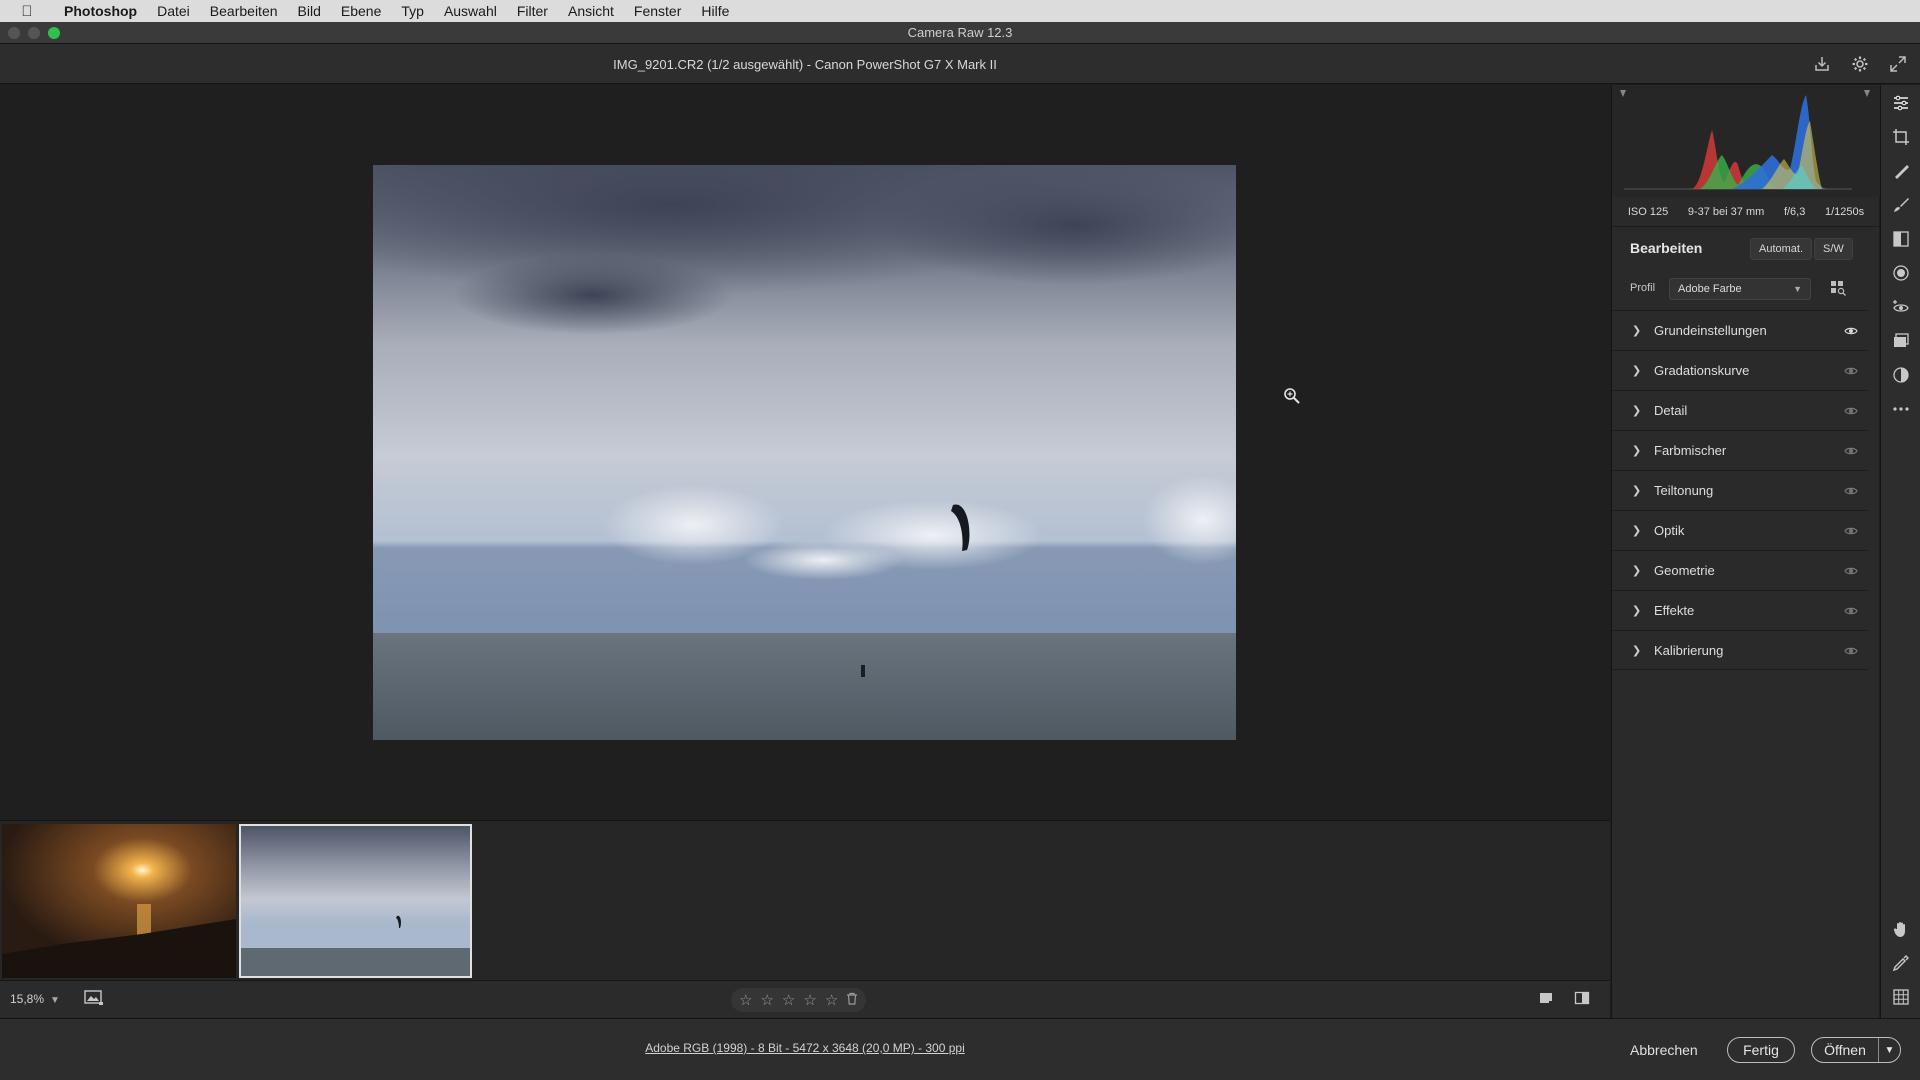  Describe the element at coordinates (1623, 93) in the screenshot. I see `shadow-clipping-icon` at that location.